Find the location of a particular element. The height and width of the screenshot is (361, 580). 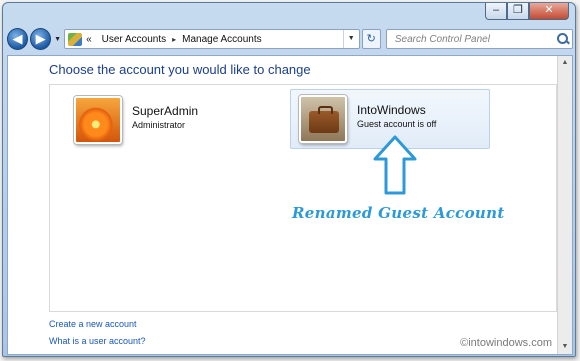

account-name: SuperAdmin is located at coordinates (165, 111).